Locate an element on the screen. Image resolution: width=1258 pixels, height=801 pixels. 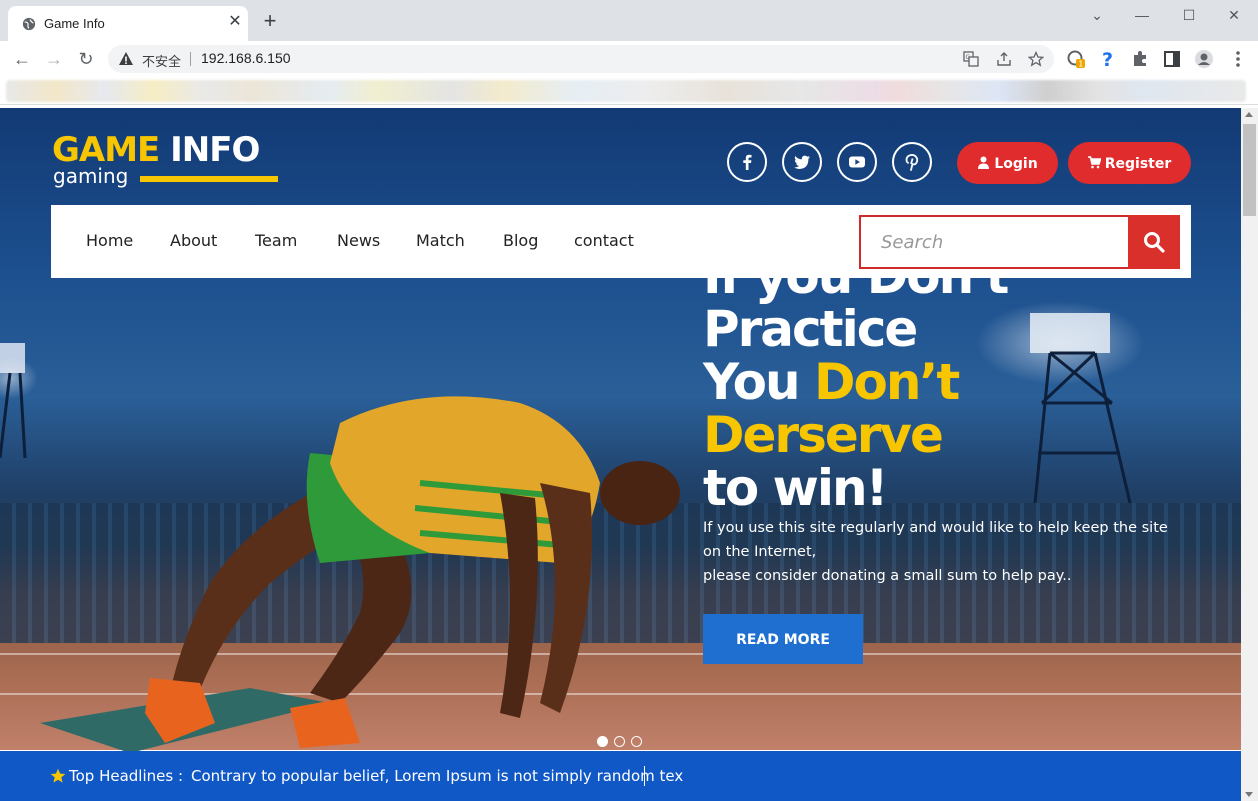
facebook-icon is located at coordinates (747, 162).